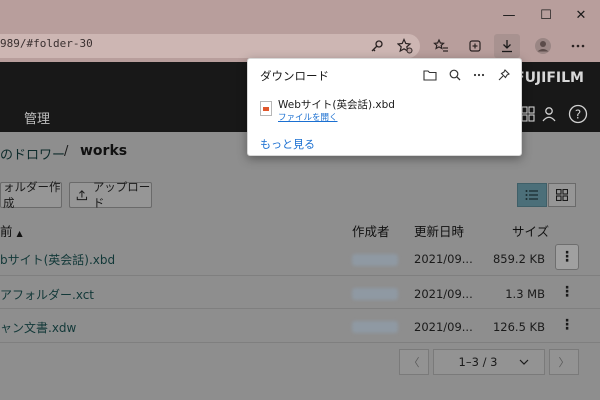 The width and height of the screenshot is (600, 400). Describe the element at coordinates (300, 229) in the screenshot. I see `table-header` at that location.